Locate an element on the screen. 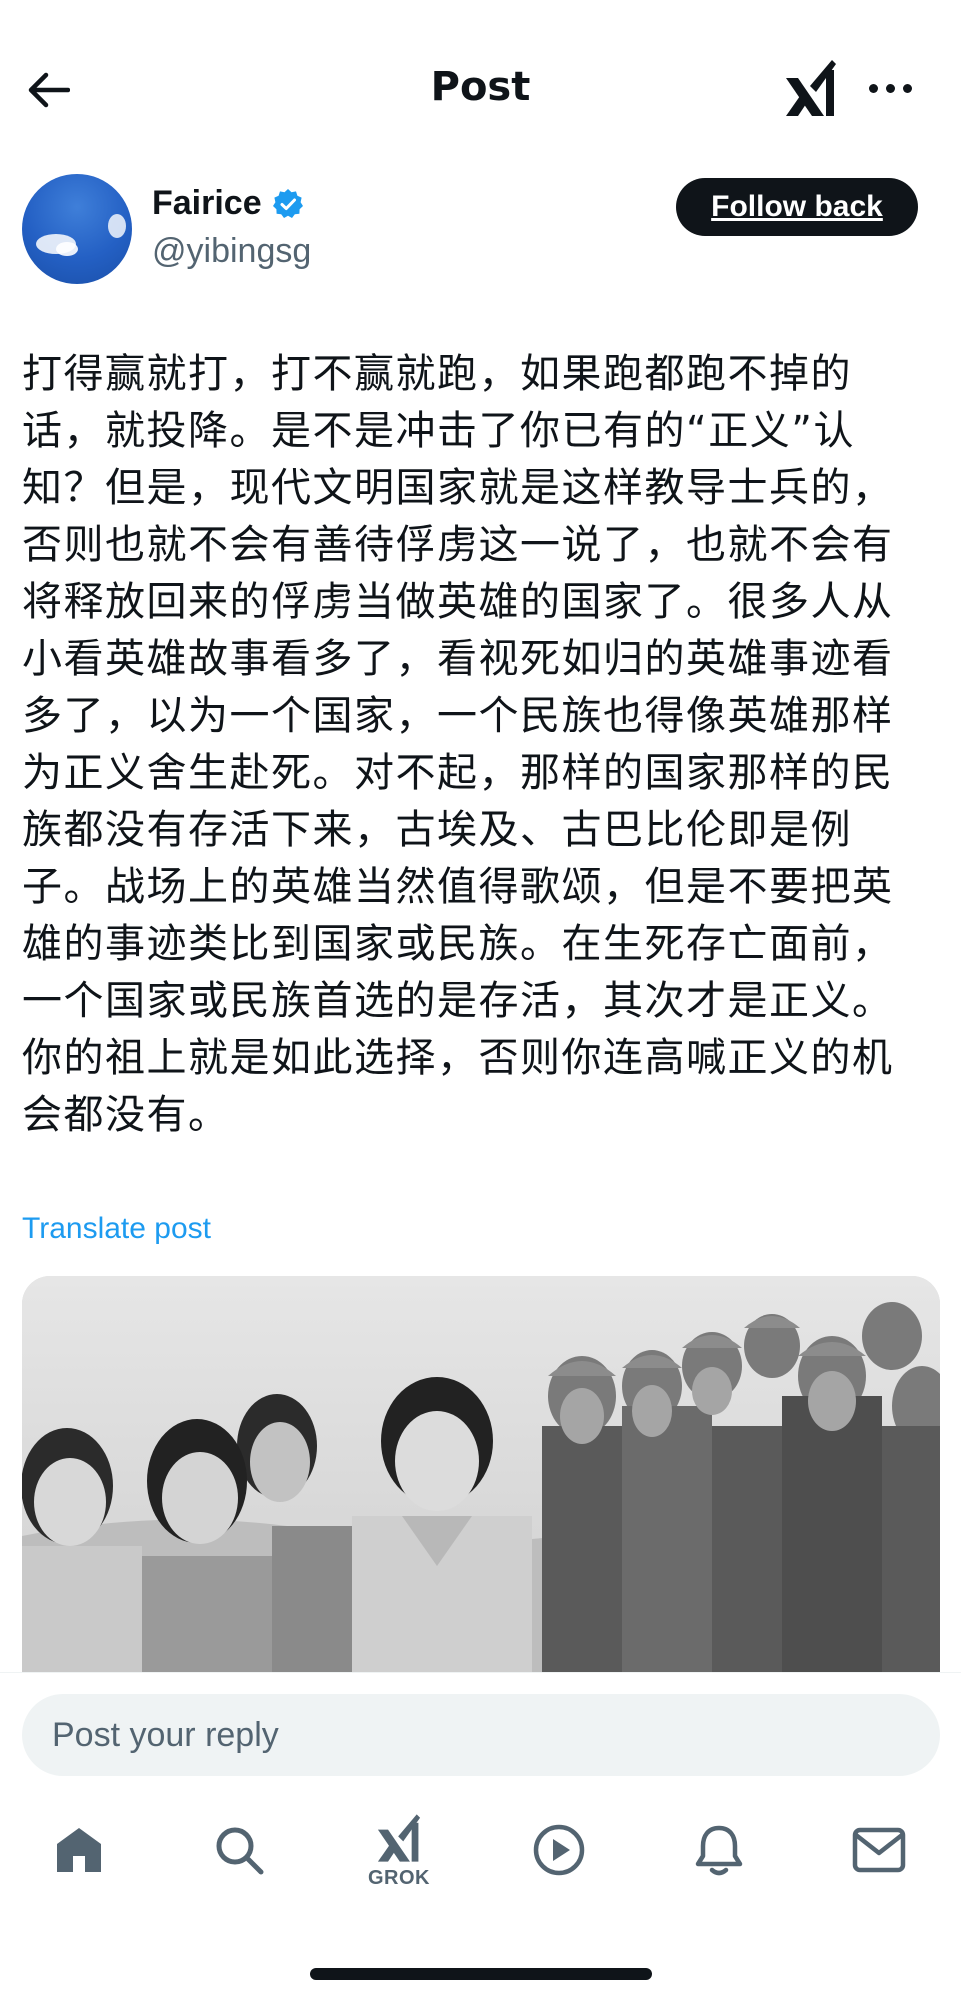 The image size is (961, 2000). more-button is located at coordinates (890, 88).